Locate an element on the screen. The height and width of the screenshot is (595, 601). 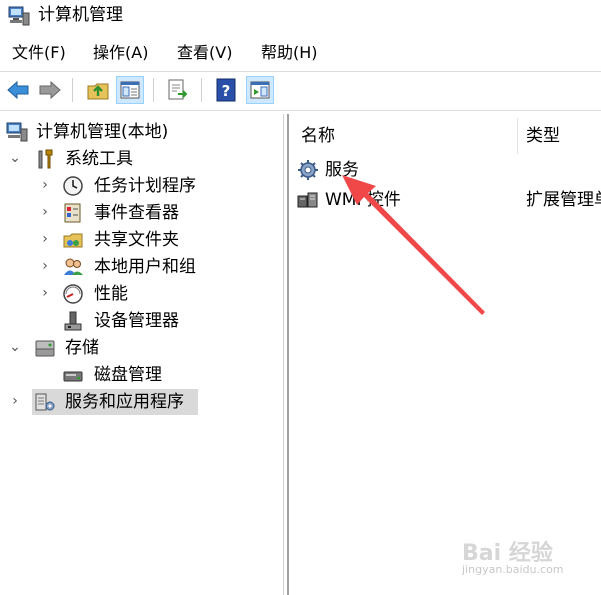
export-list-icon is located at coordinates (178, 90).